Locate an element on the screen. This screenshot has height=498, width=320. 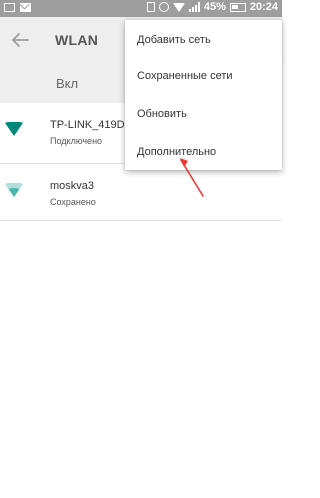
wifi-toggle-label: Вкл is located at coordinates (67, 83).